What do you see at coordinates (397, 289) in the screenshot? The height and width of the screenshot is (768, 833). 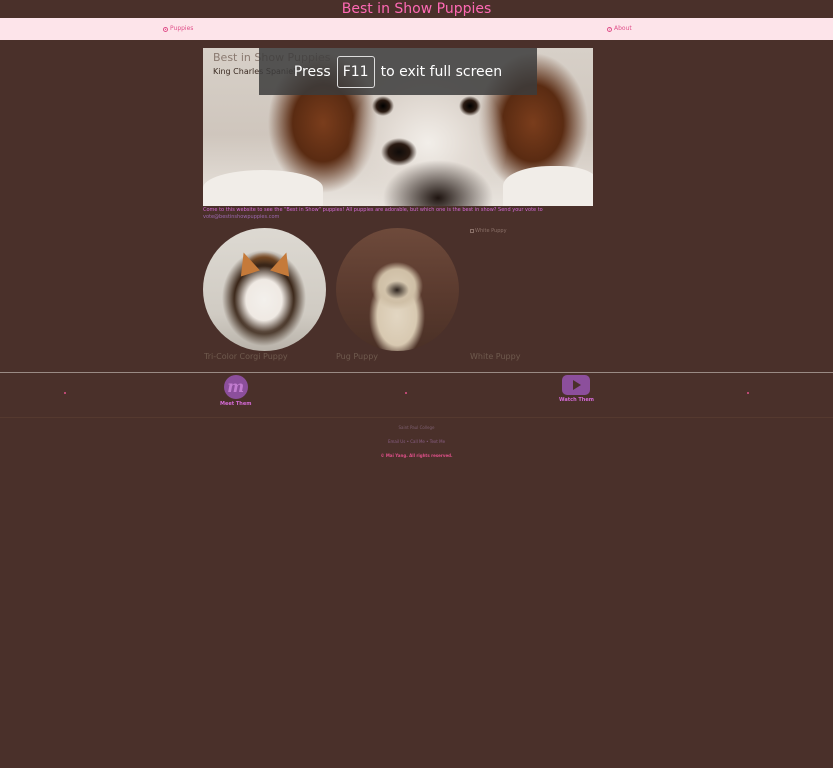 I see `pug-puppy-image` at bounding box center [397, 289].